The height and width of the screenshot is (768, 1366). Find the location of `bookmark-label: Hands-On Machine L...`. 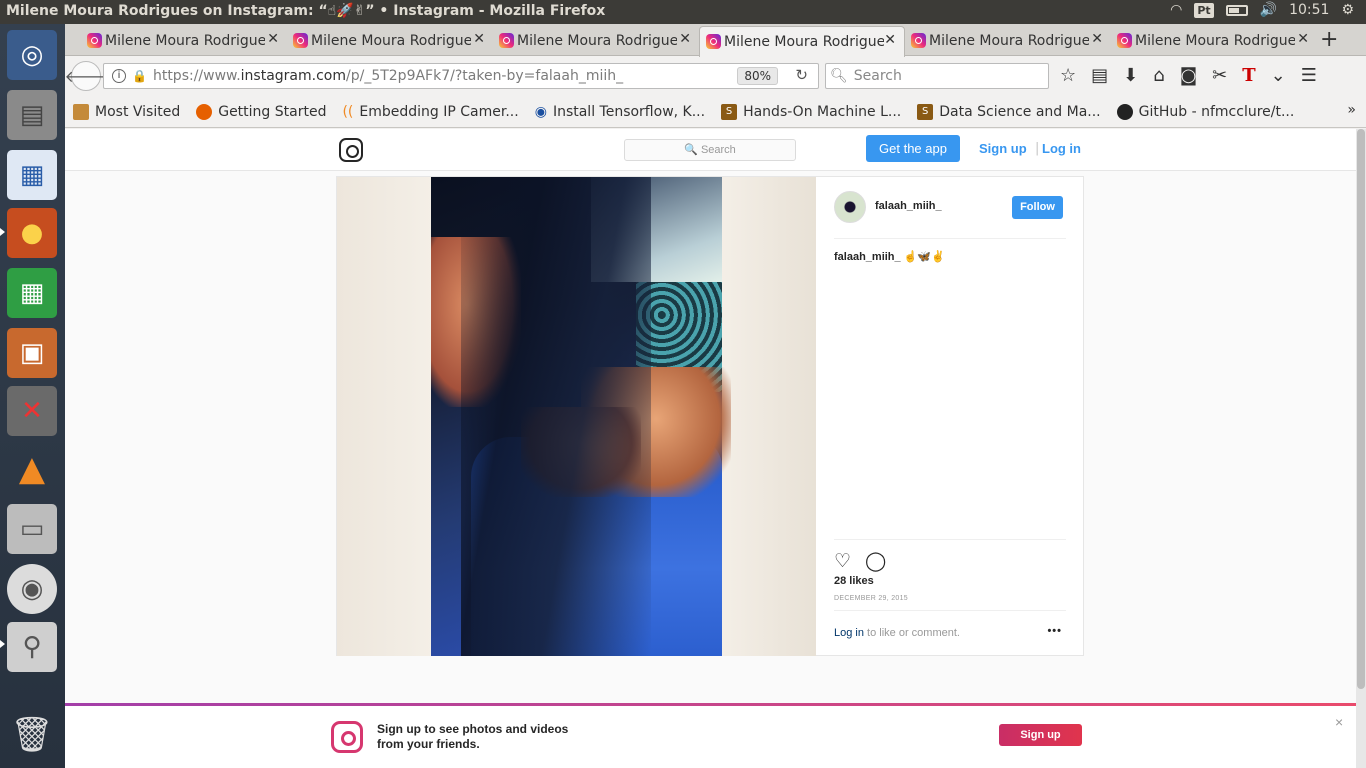

bookmark-label: Hands-On Machine L... is located at coordinates (822, 111).